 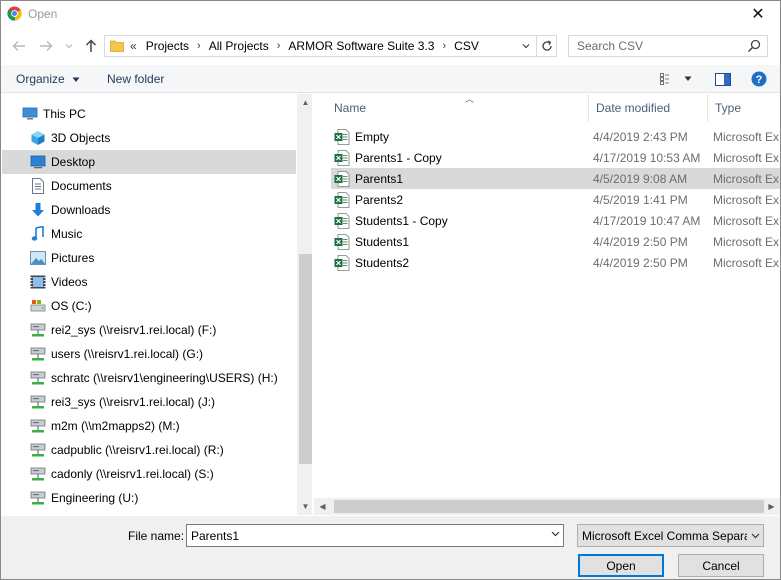 What do you see at coordinates (640, 199) in the screenshot?
I see `file-date: 4/5/2019 1:41 PM` at bounding box center [640, 199].